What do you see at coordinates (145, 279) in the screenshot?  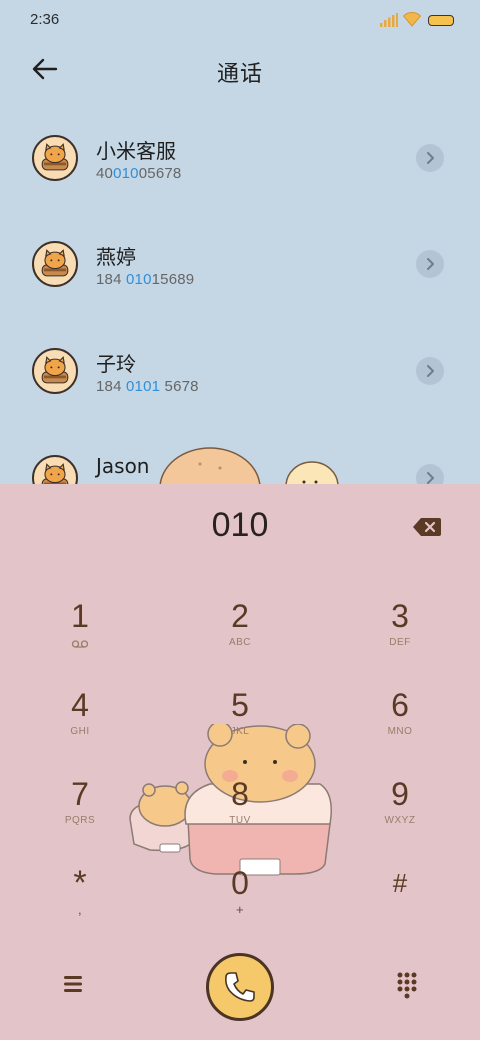 I see `contact-number: 184 01015689` at bounding box center [145, 279].